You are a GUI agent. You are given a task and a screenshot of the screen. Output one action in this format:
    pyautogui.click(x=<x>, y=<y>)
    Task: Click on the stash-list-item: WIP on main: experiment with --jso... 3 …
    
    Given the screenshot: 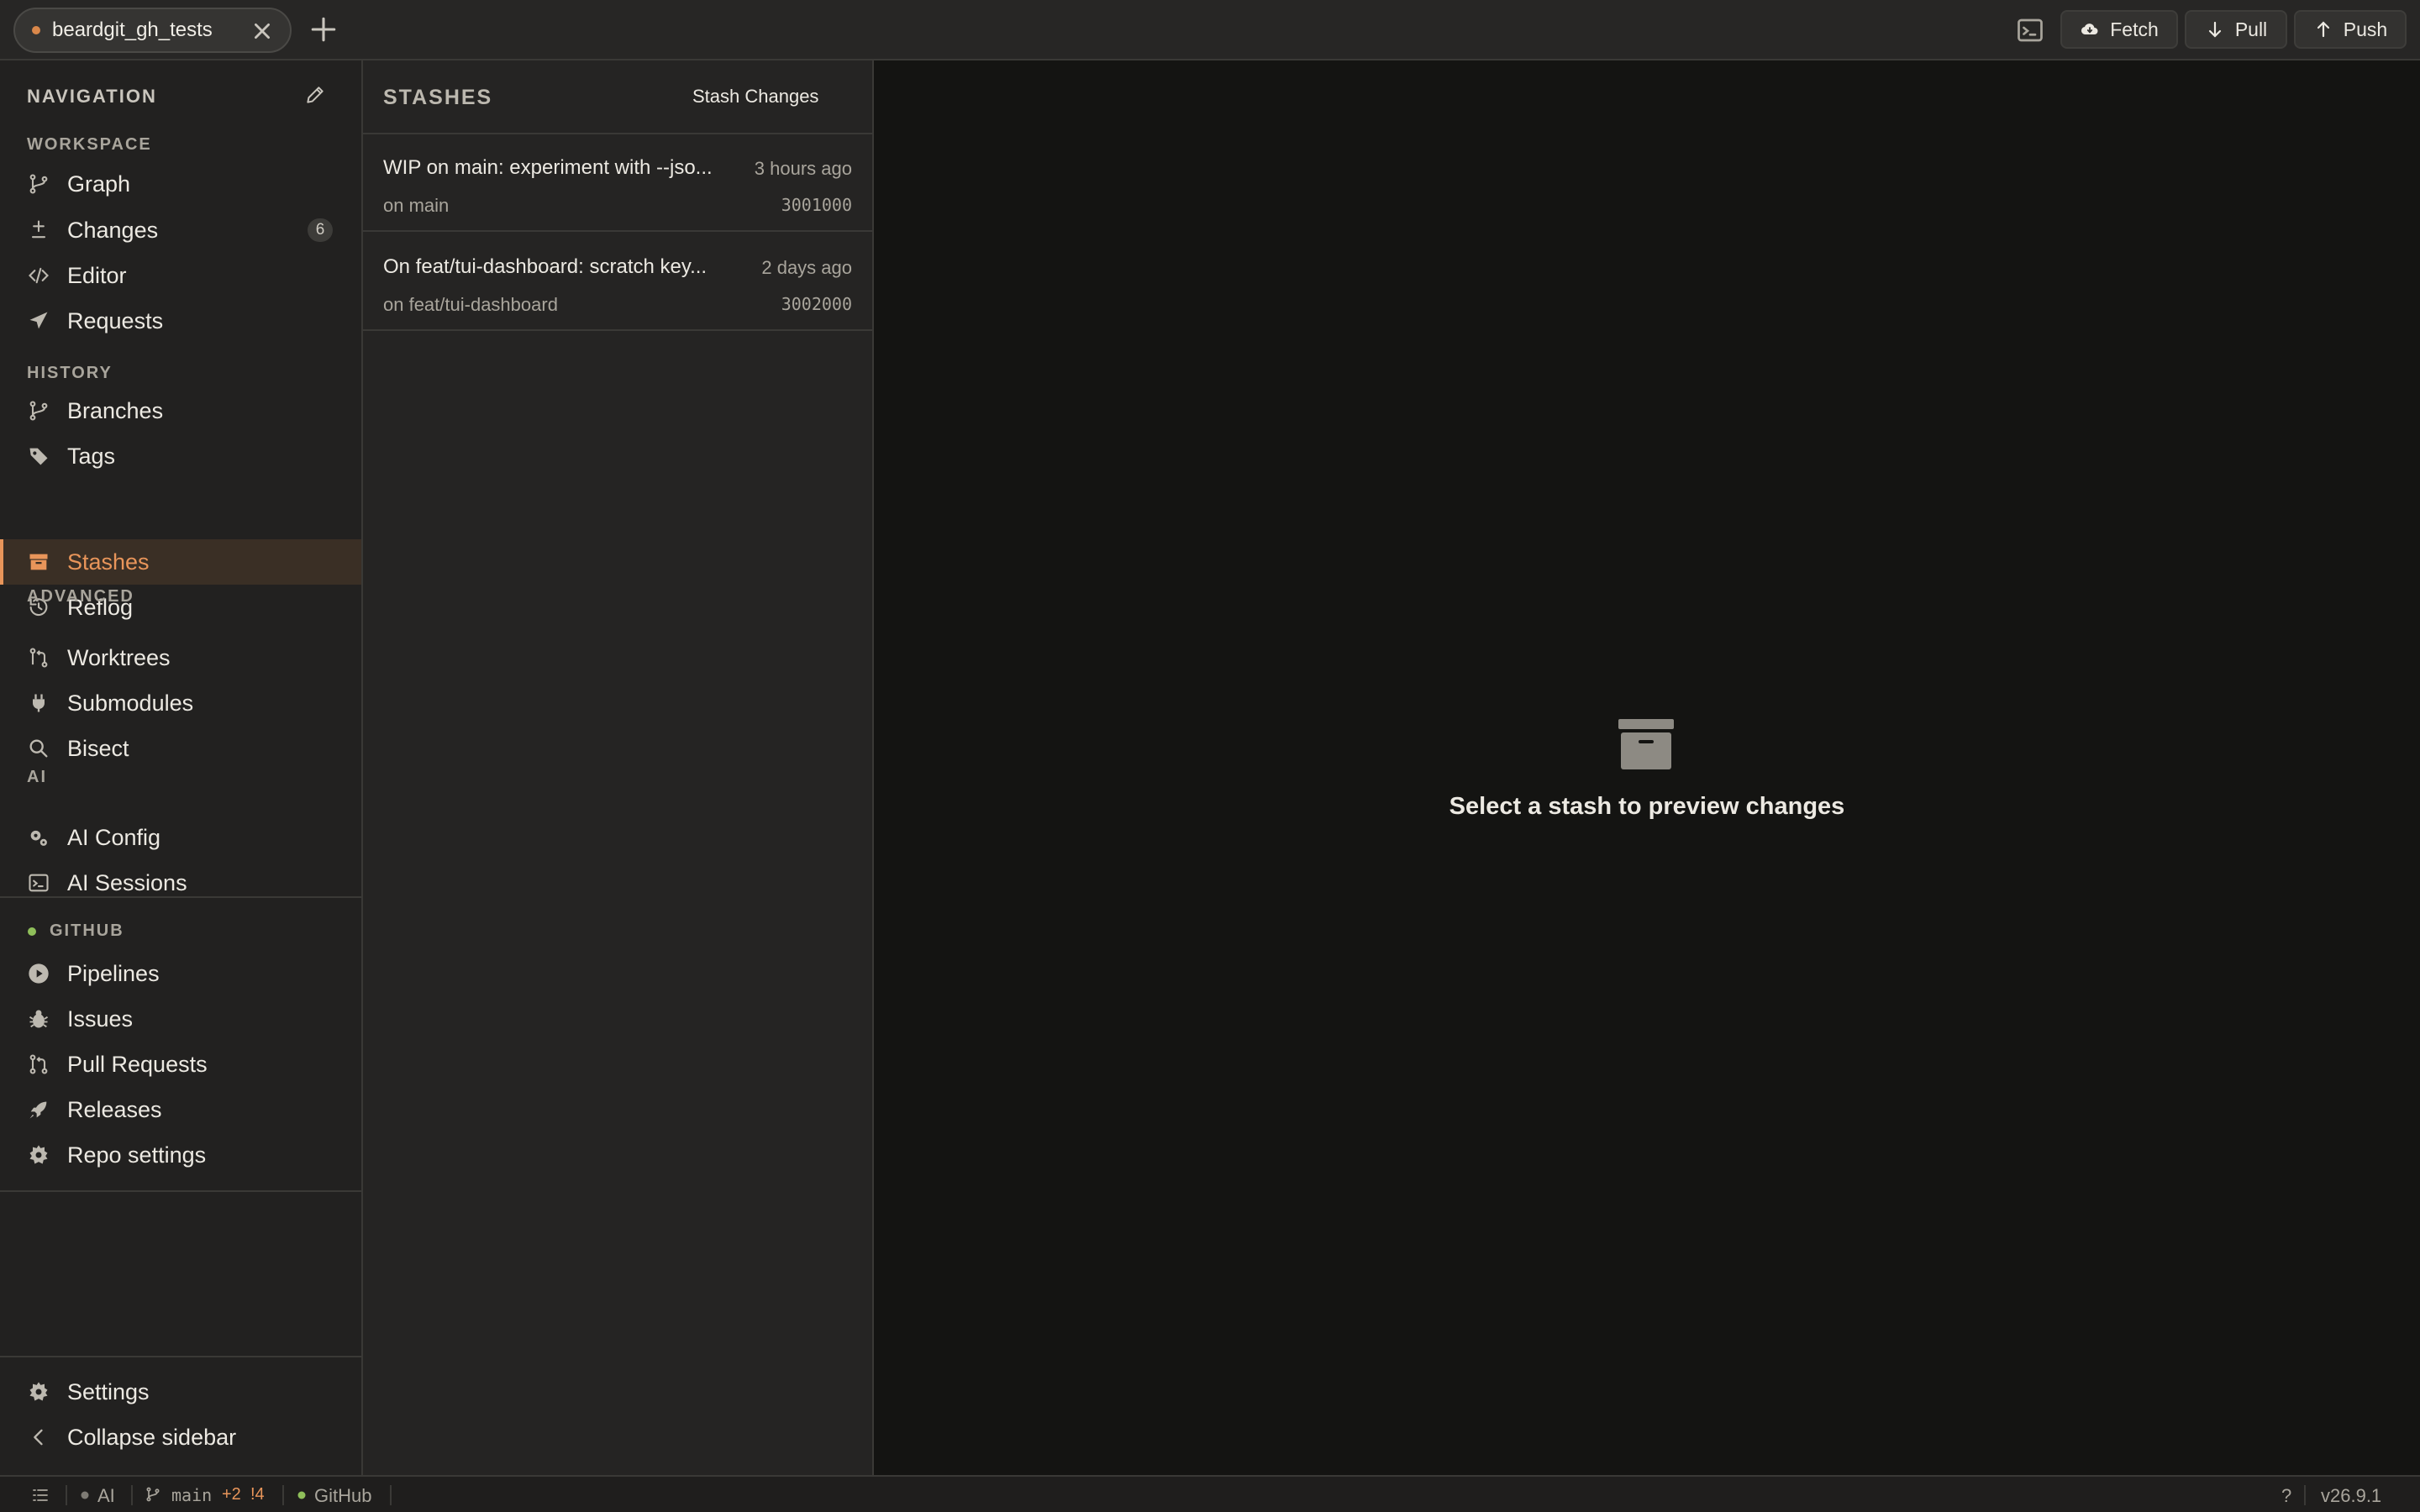 What is the action you would take?
    pyautogui.click(x=617, y=183)
    